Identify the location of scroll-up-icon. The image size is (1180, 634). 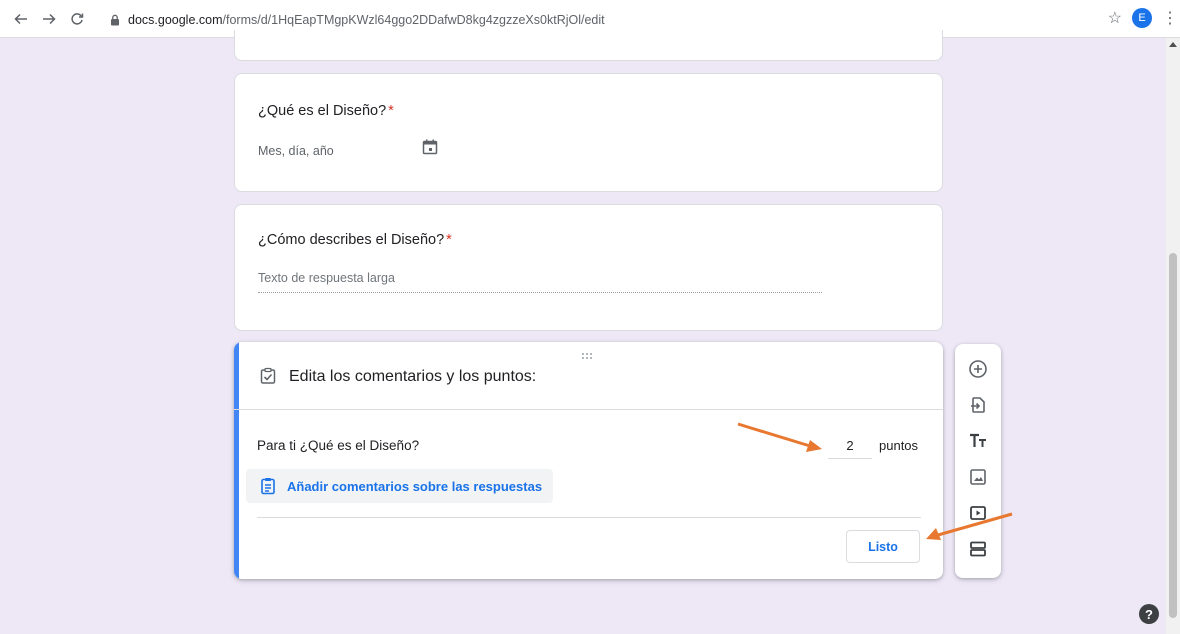
(1173, 44).